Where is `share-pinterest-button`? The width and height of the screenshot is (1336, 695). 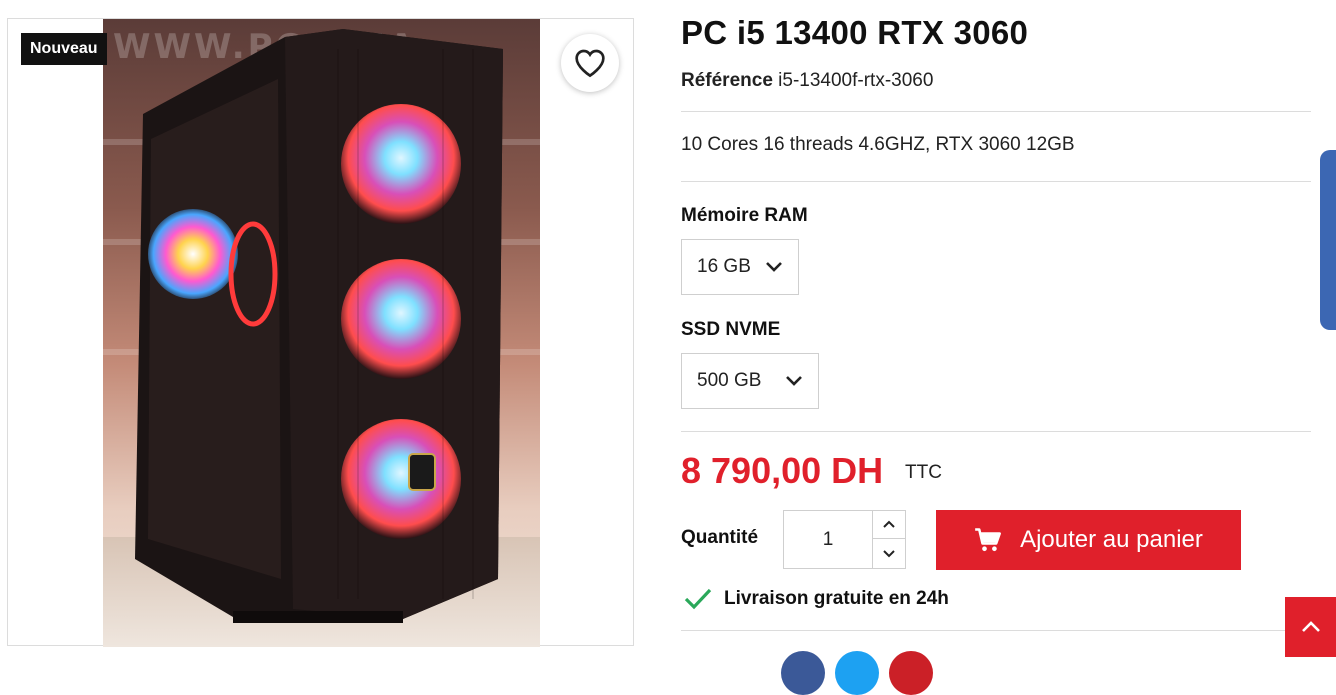 share-pinterest-button is located at coordinates (911, 673).